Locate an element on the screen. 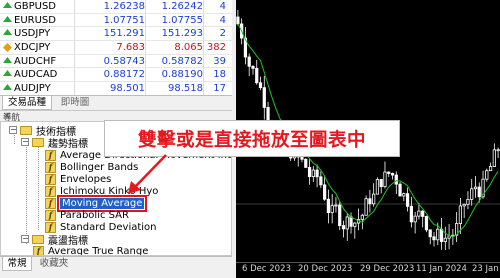  bid-cell: 0.88172 is located at coordinates (124, 75).